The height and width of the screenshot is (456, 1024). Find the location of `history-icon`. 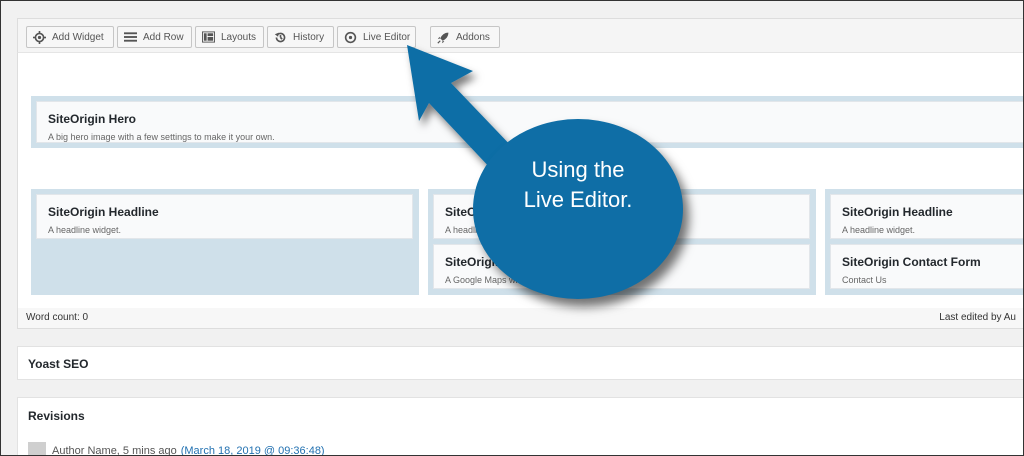

history-icon is located at coordinates (280, 37).